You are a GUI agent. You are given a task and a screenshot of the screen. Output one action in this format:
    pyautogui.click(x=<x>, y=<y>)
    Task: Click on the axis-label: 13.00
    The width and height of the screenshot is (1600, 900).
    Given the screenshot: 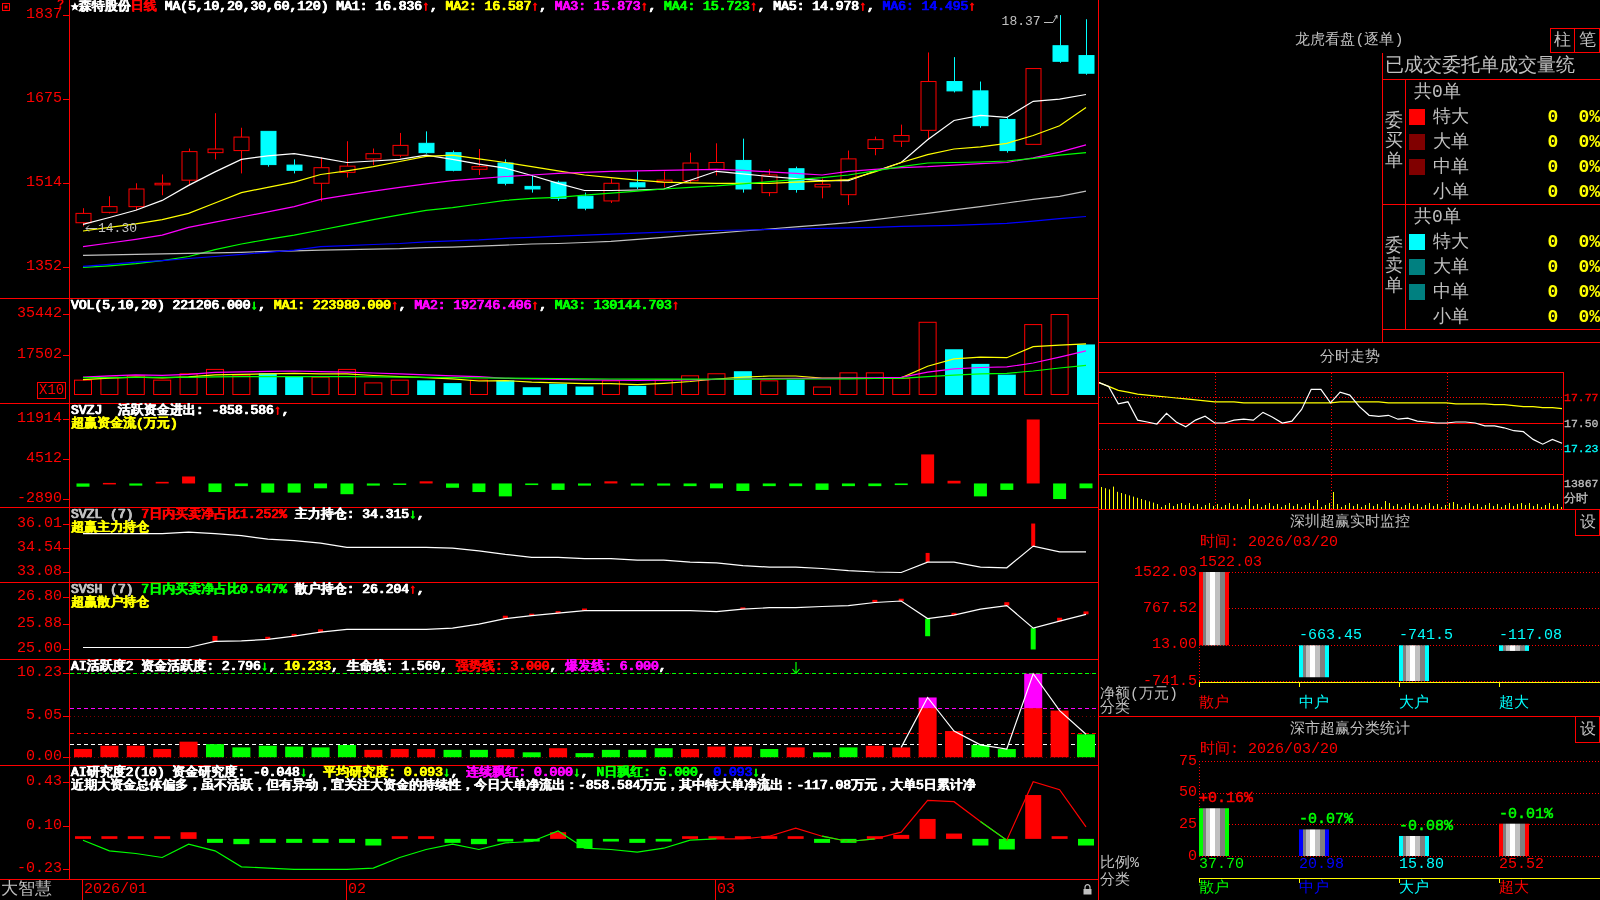 What is the action you would take?
    pyautogui.click(x=1174, y=645)
    